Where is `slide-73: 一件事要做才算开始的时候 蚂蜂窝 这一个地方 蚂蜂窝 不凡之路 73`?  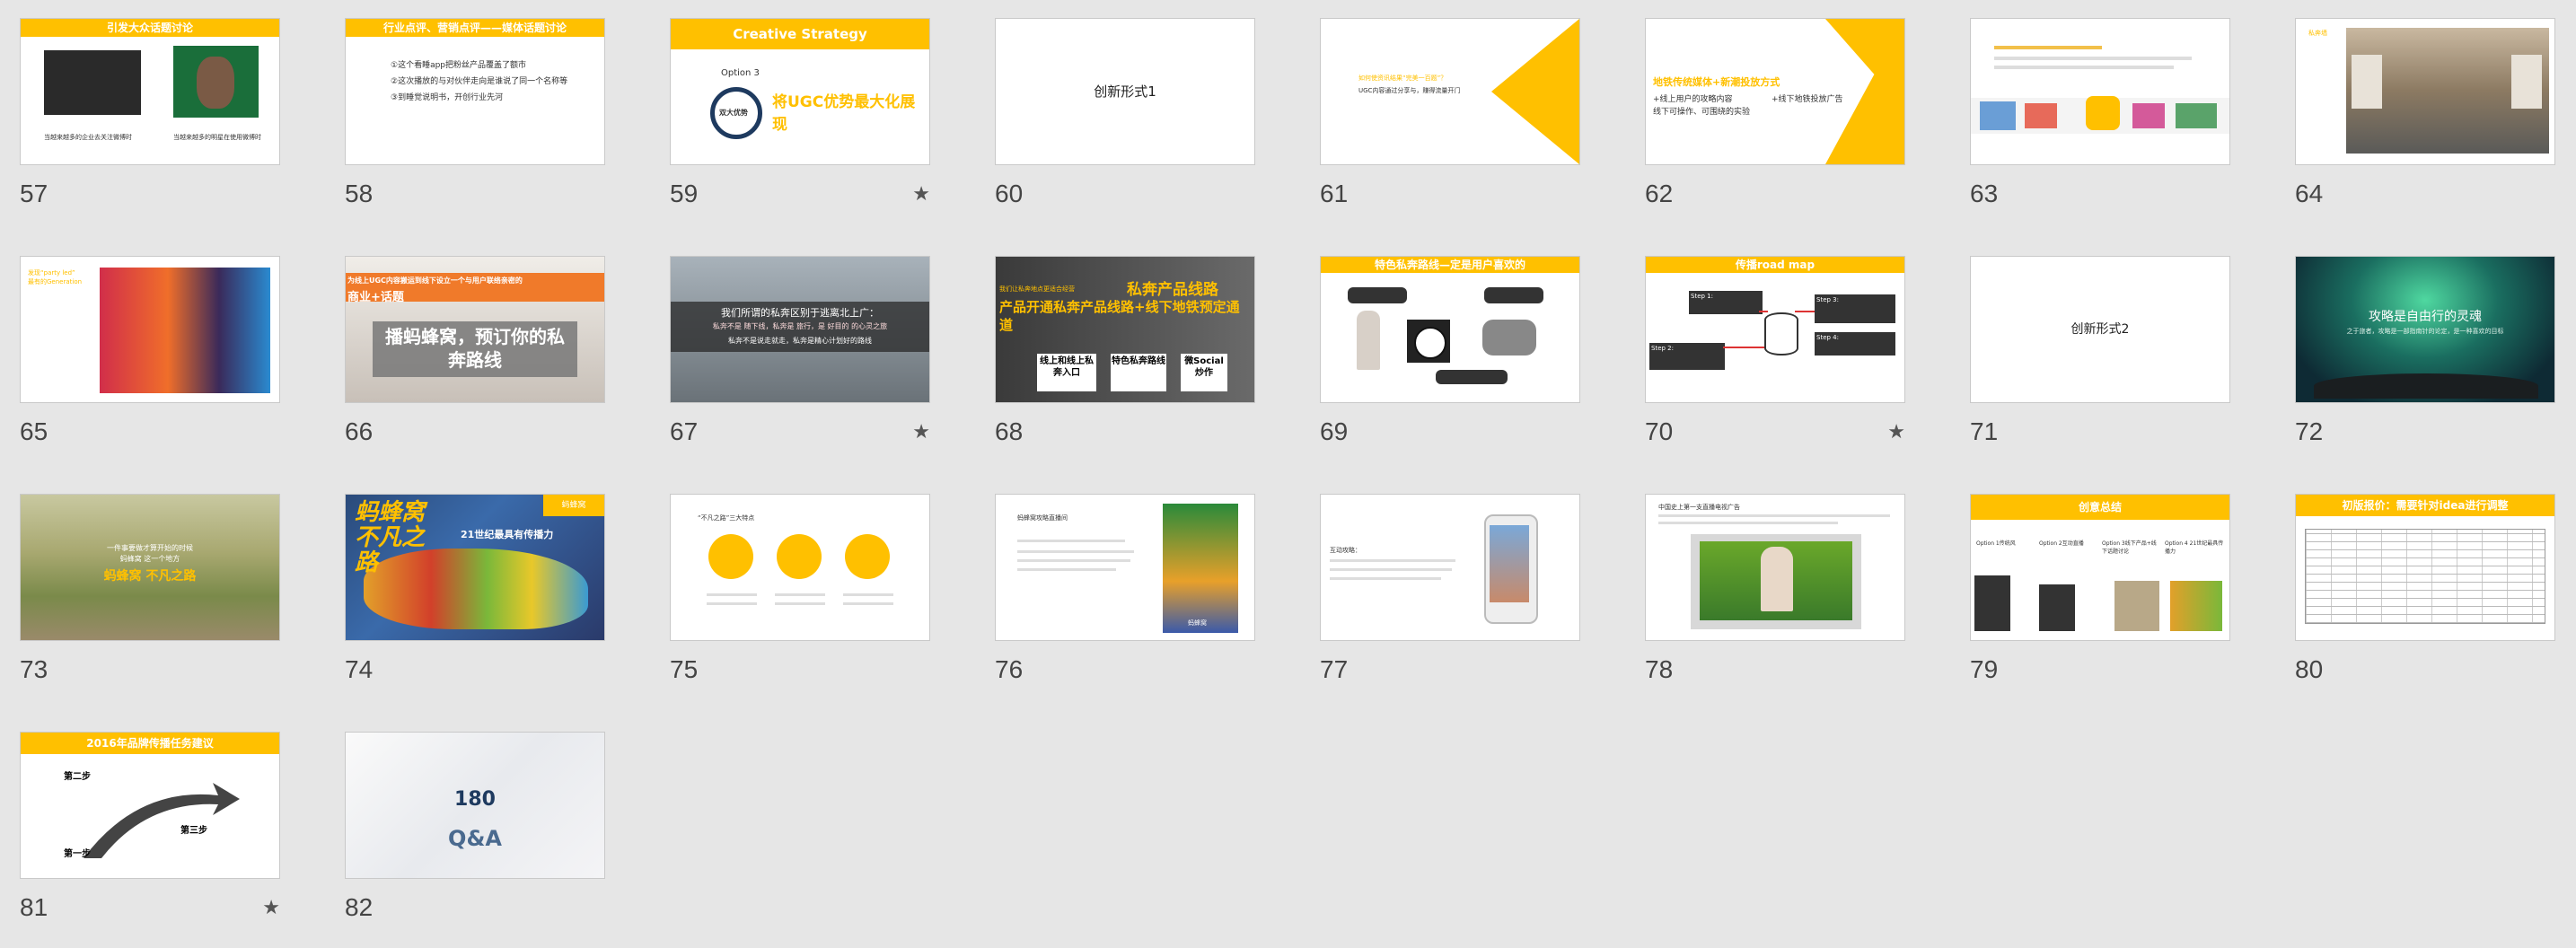
slide-73: 一件事要做才算开始的时候 蚂蜂窝 这一个地方 蚂蜂窝 不凡之路 73 is located at coordinates (150, 601).